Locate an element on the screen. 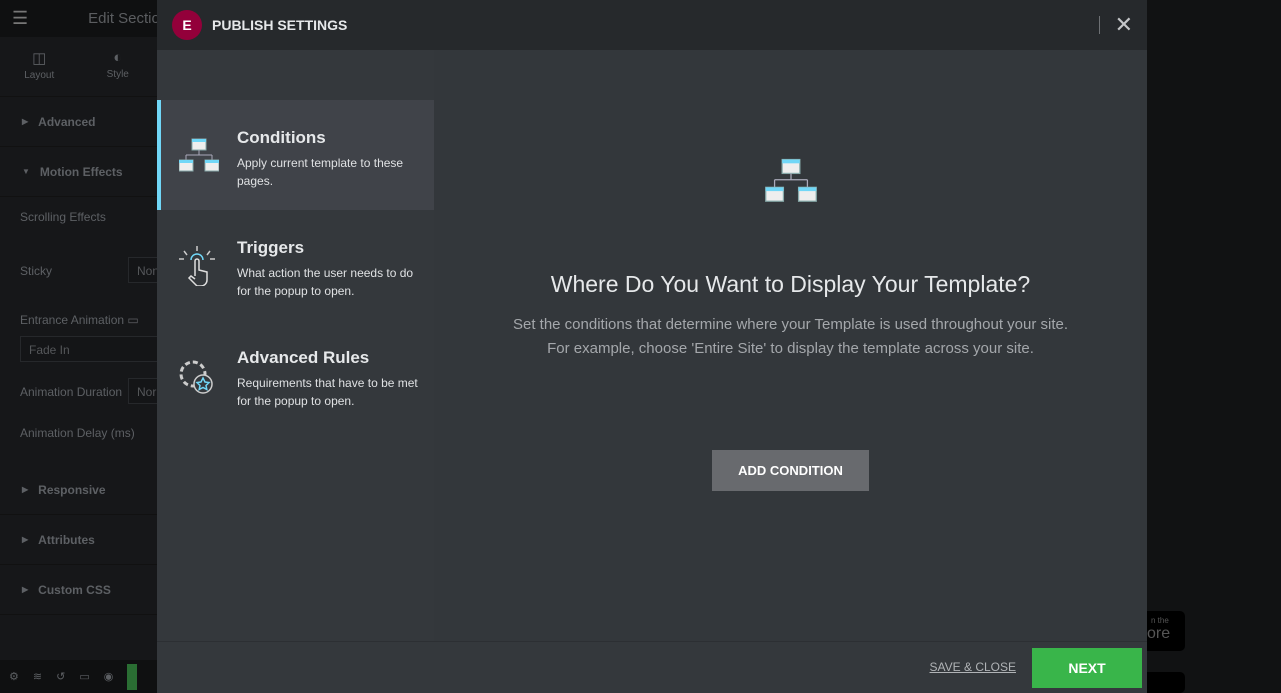 The width and height of the screenshot is (1281, 693). section-label: Custom CSS is located at coordinates (74, 589).